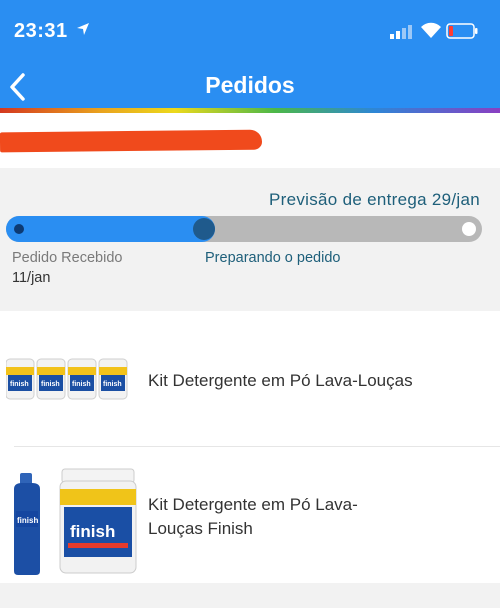 This screenshot has width=500, height=608. I want to click on progress-track, so click(244, 229).